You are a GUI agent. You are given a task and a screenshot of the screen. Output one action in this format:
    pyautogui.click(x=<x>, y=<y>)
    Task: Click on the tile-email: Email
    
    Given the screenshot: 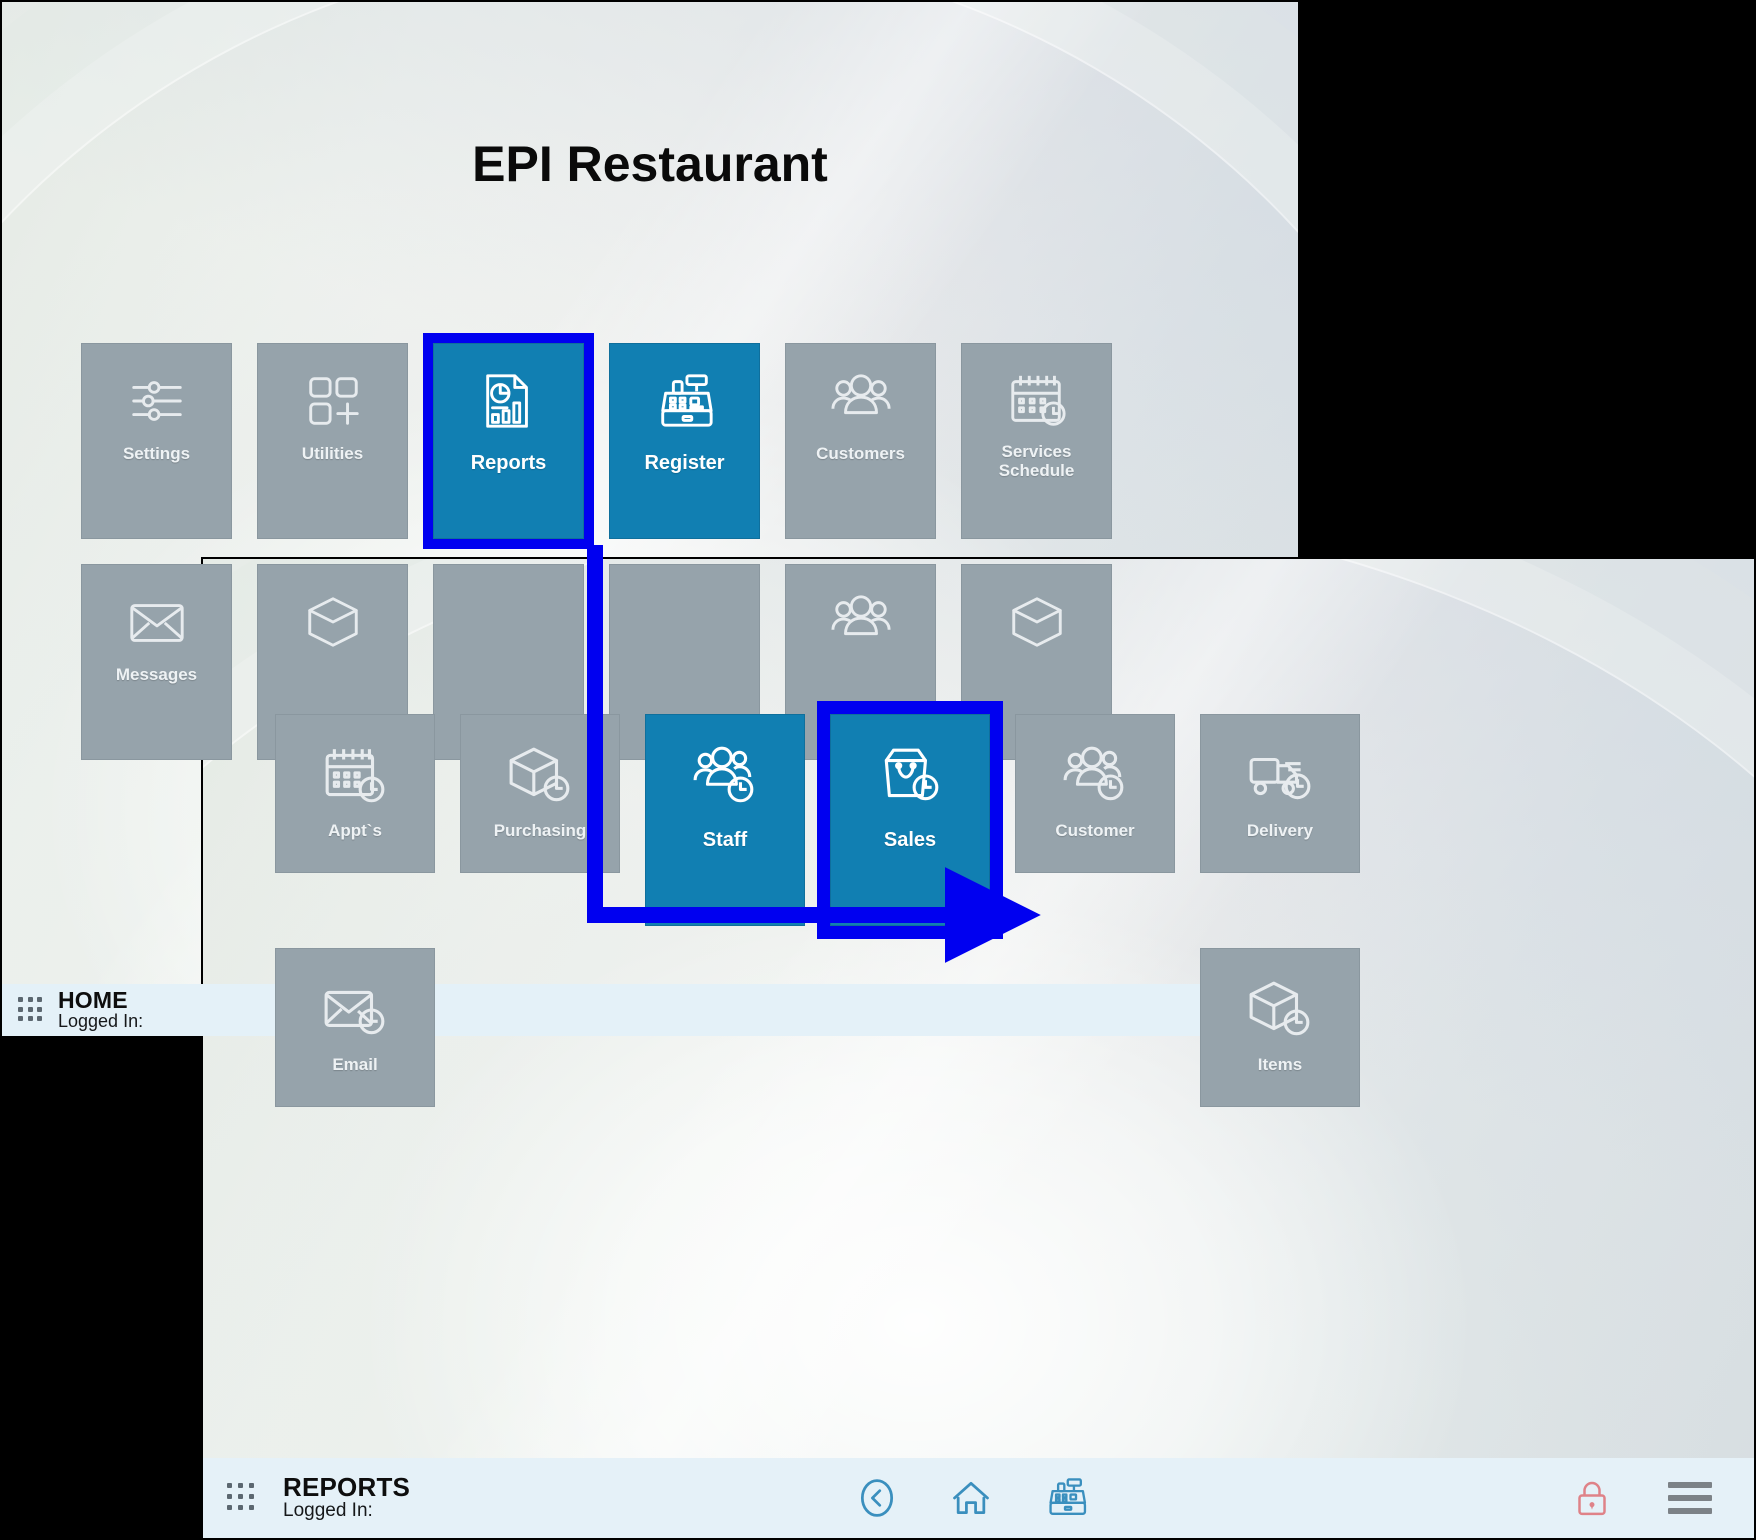 What is the action you would take?
    pyautogui.click(x=355, y=1027)
    